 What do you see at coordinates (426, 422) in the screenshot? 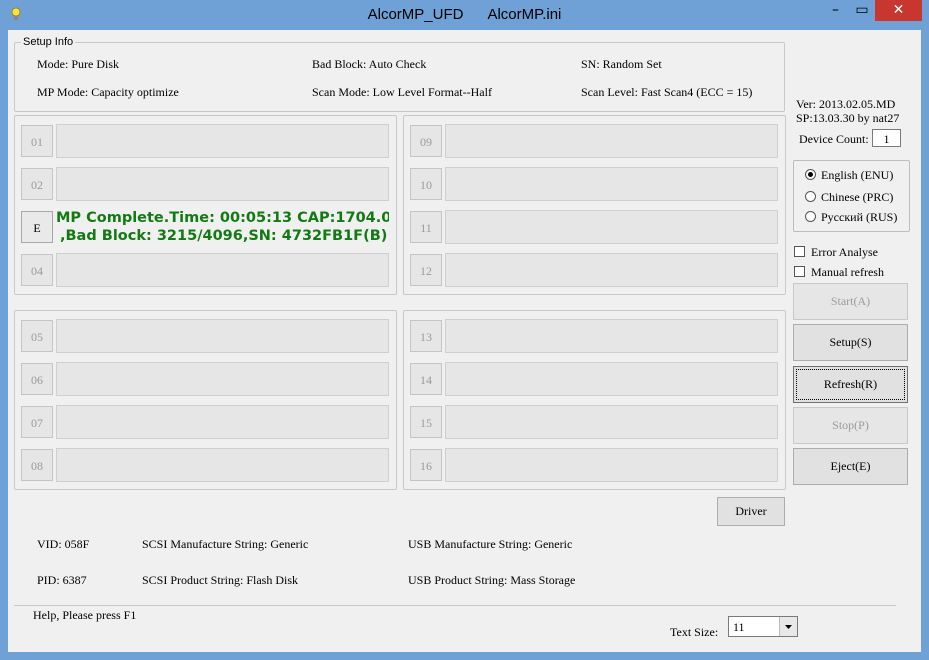
I see `slot-15-button: 15` at bounding box center [426, 422].